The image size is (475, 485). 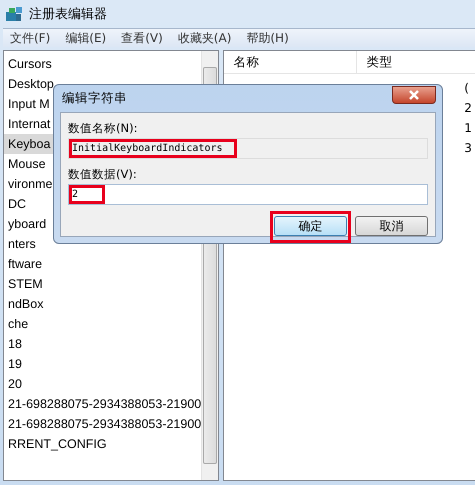 What do you see at coordinates (468, 148) in the screenshot?
I see `table-cell-text: 3` at bounding box center [468, 148].